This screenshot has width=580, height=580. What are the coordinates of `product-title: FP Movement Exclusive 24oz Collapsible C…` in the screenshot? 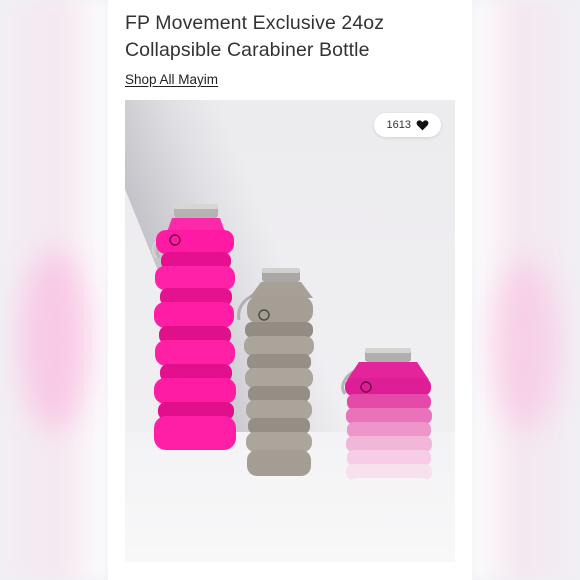 It's located at (255, 36).